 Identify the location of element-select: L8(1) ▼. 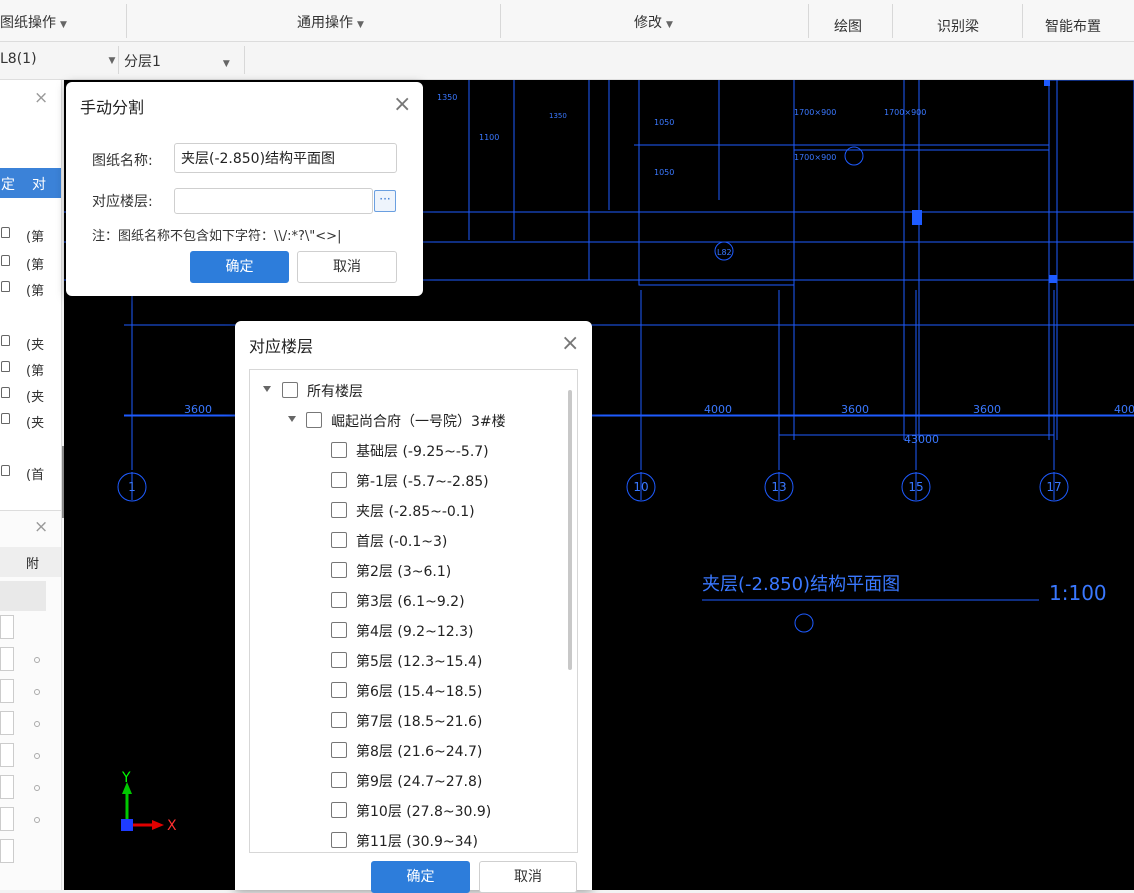
(57, 59).